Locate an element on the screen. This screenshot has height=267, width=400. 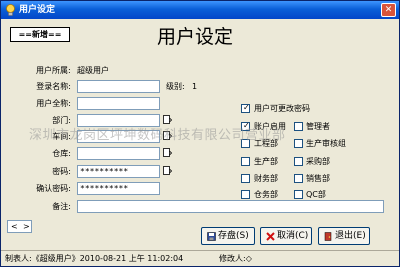
dept-label: 部门: is located at coordinates (61, 120).